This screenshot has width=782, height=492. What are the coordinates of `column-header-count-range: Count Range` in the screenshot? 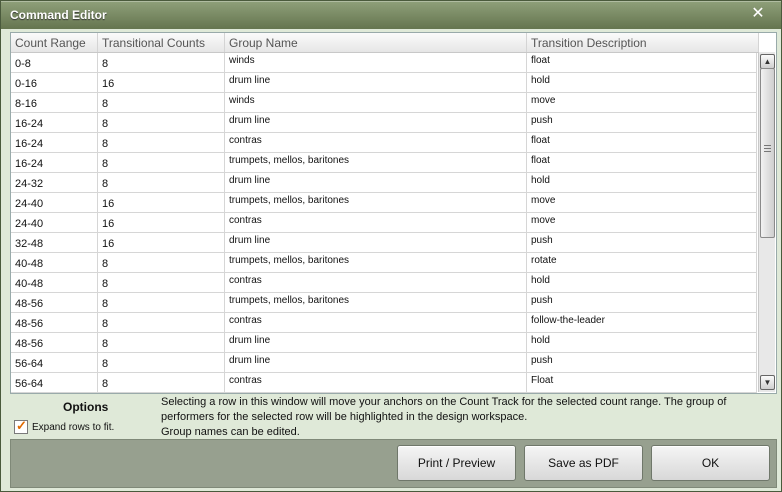 It's located at (54, 42).